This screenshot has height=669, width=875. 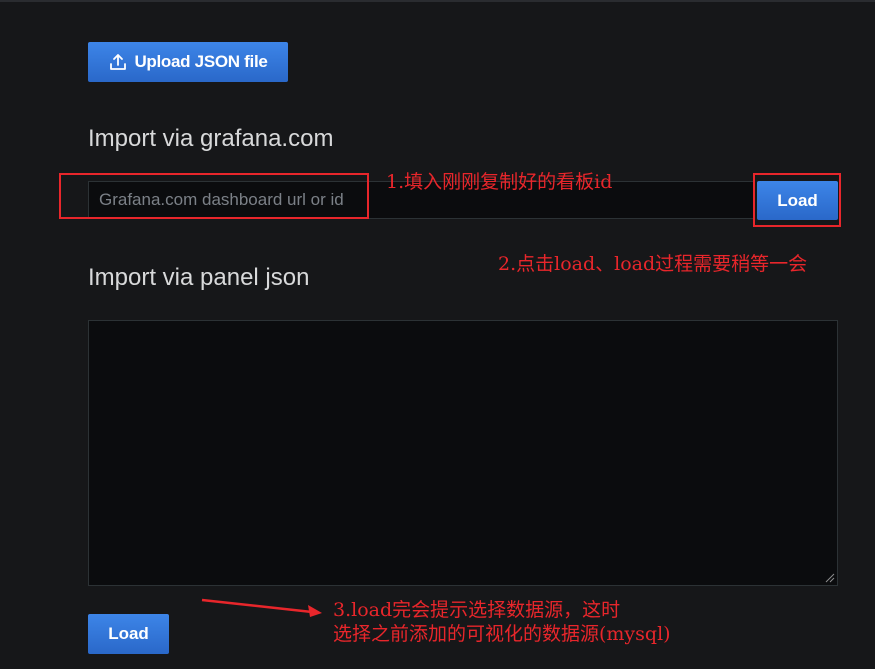 What do you see at coordinates (437, 1) in the screenshot?
I see `top-border` at bounding box center [437, 1].